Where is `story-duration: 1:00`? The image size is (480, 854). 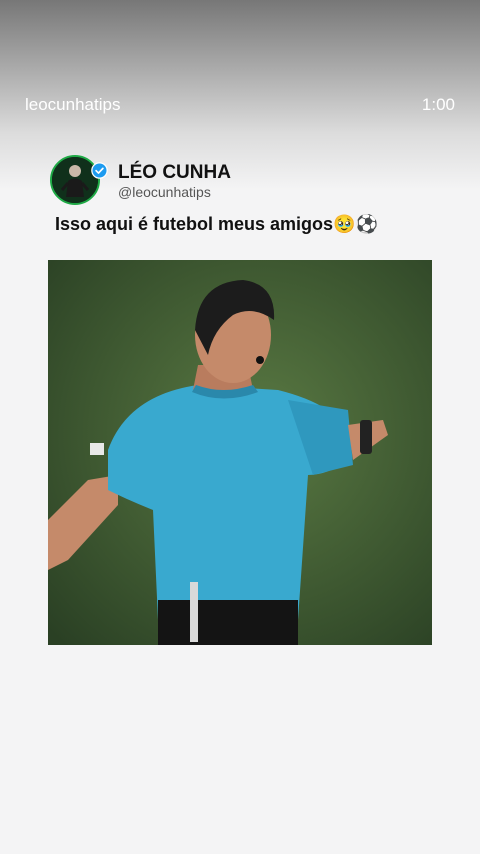 story-duration: 1:00 is located at coordinates (438, 104).